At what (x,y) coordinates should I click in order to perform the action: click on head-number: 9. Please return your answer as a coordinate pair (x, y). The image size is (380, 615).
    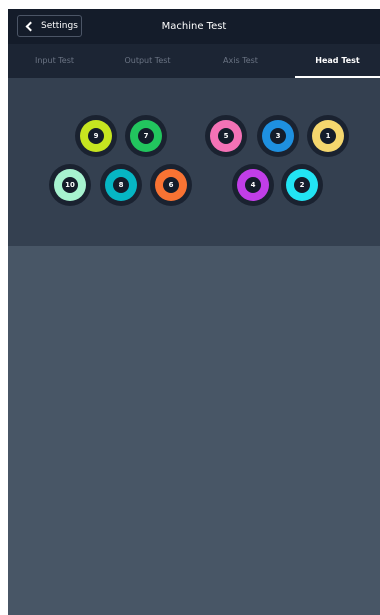
    Looking at the image, I should click on (96, 136).